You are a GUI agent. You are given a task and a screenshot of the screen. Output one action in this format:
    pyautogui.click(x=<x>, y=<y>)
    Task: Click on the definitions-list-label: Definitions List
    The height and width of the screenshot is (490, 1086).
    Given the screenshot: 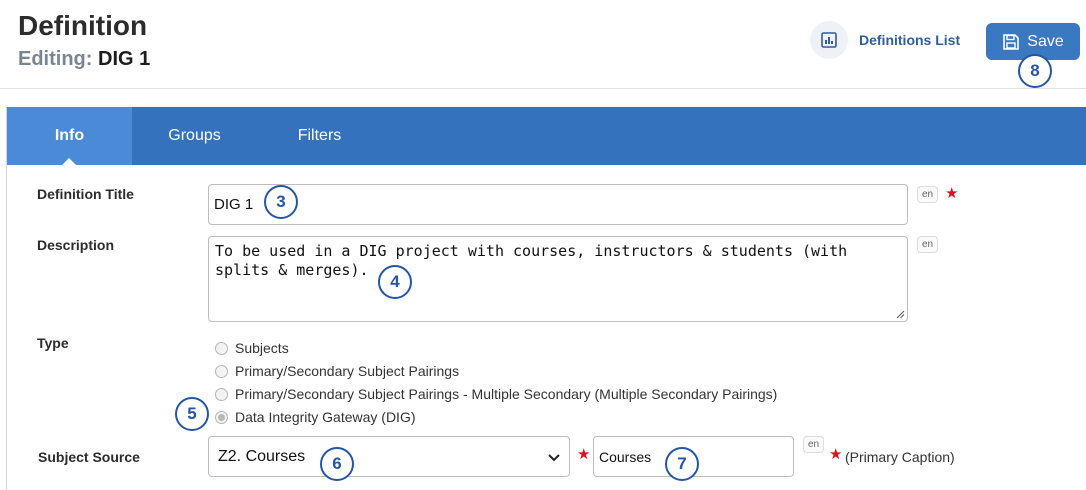 What is the action you would take?
    pyautogui.click(x=909, y=40)
    